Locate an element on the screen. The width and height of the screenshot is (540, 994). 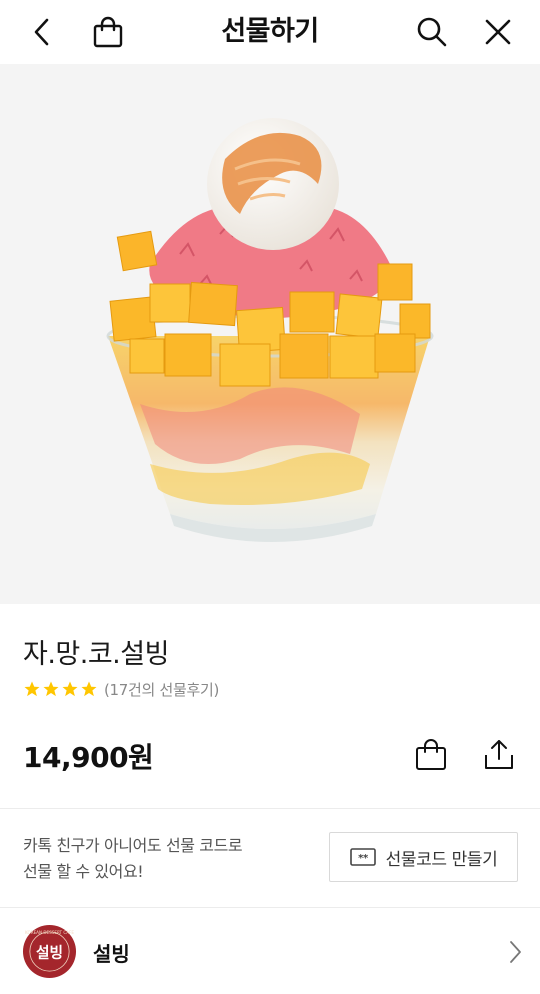
product-price: 14,900원 is located at coordinates (88, 757).